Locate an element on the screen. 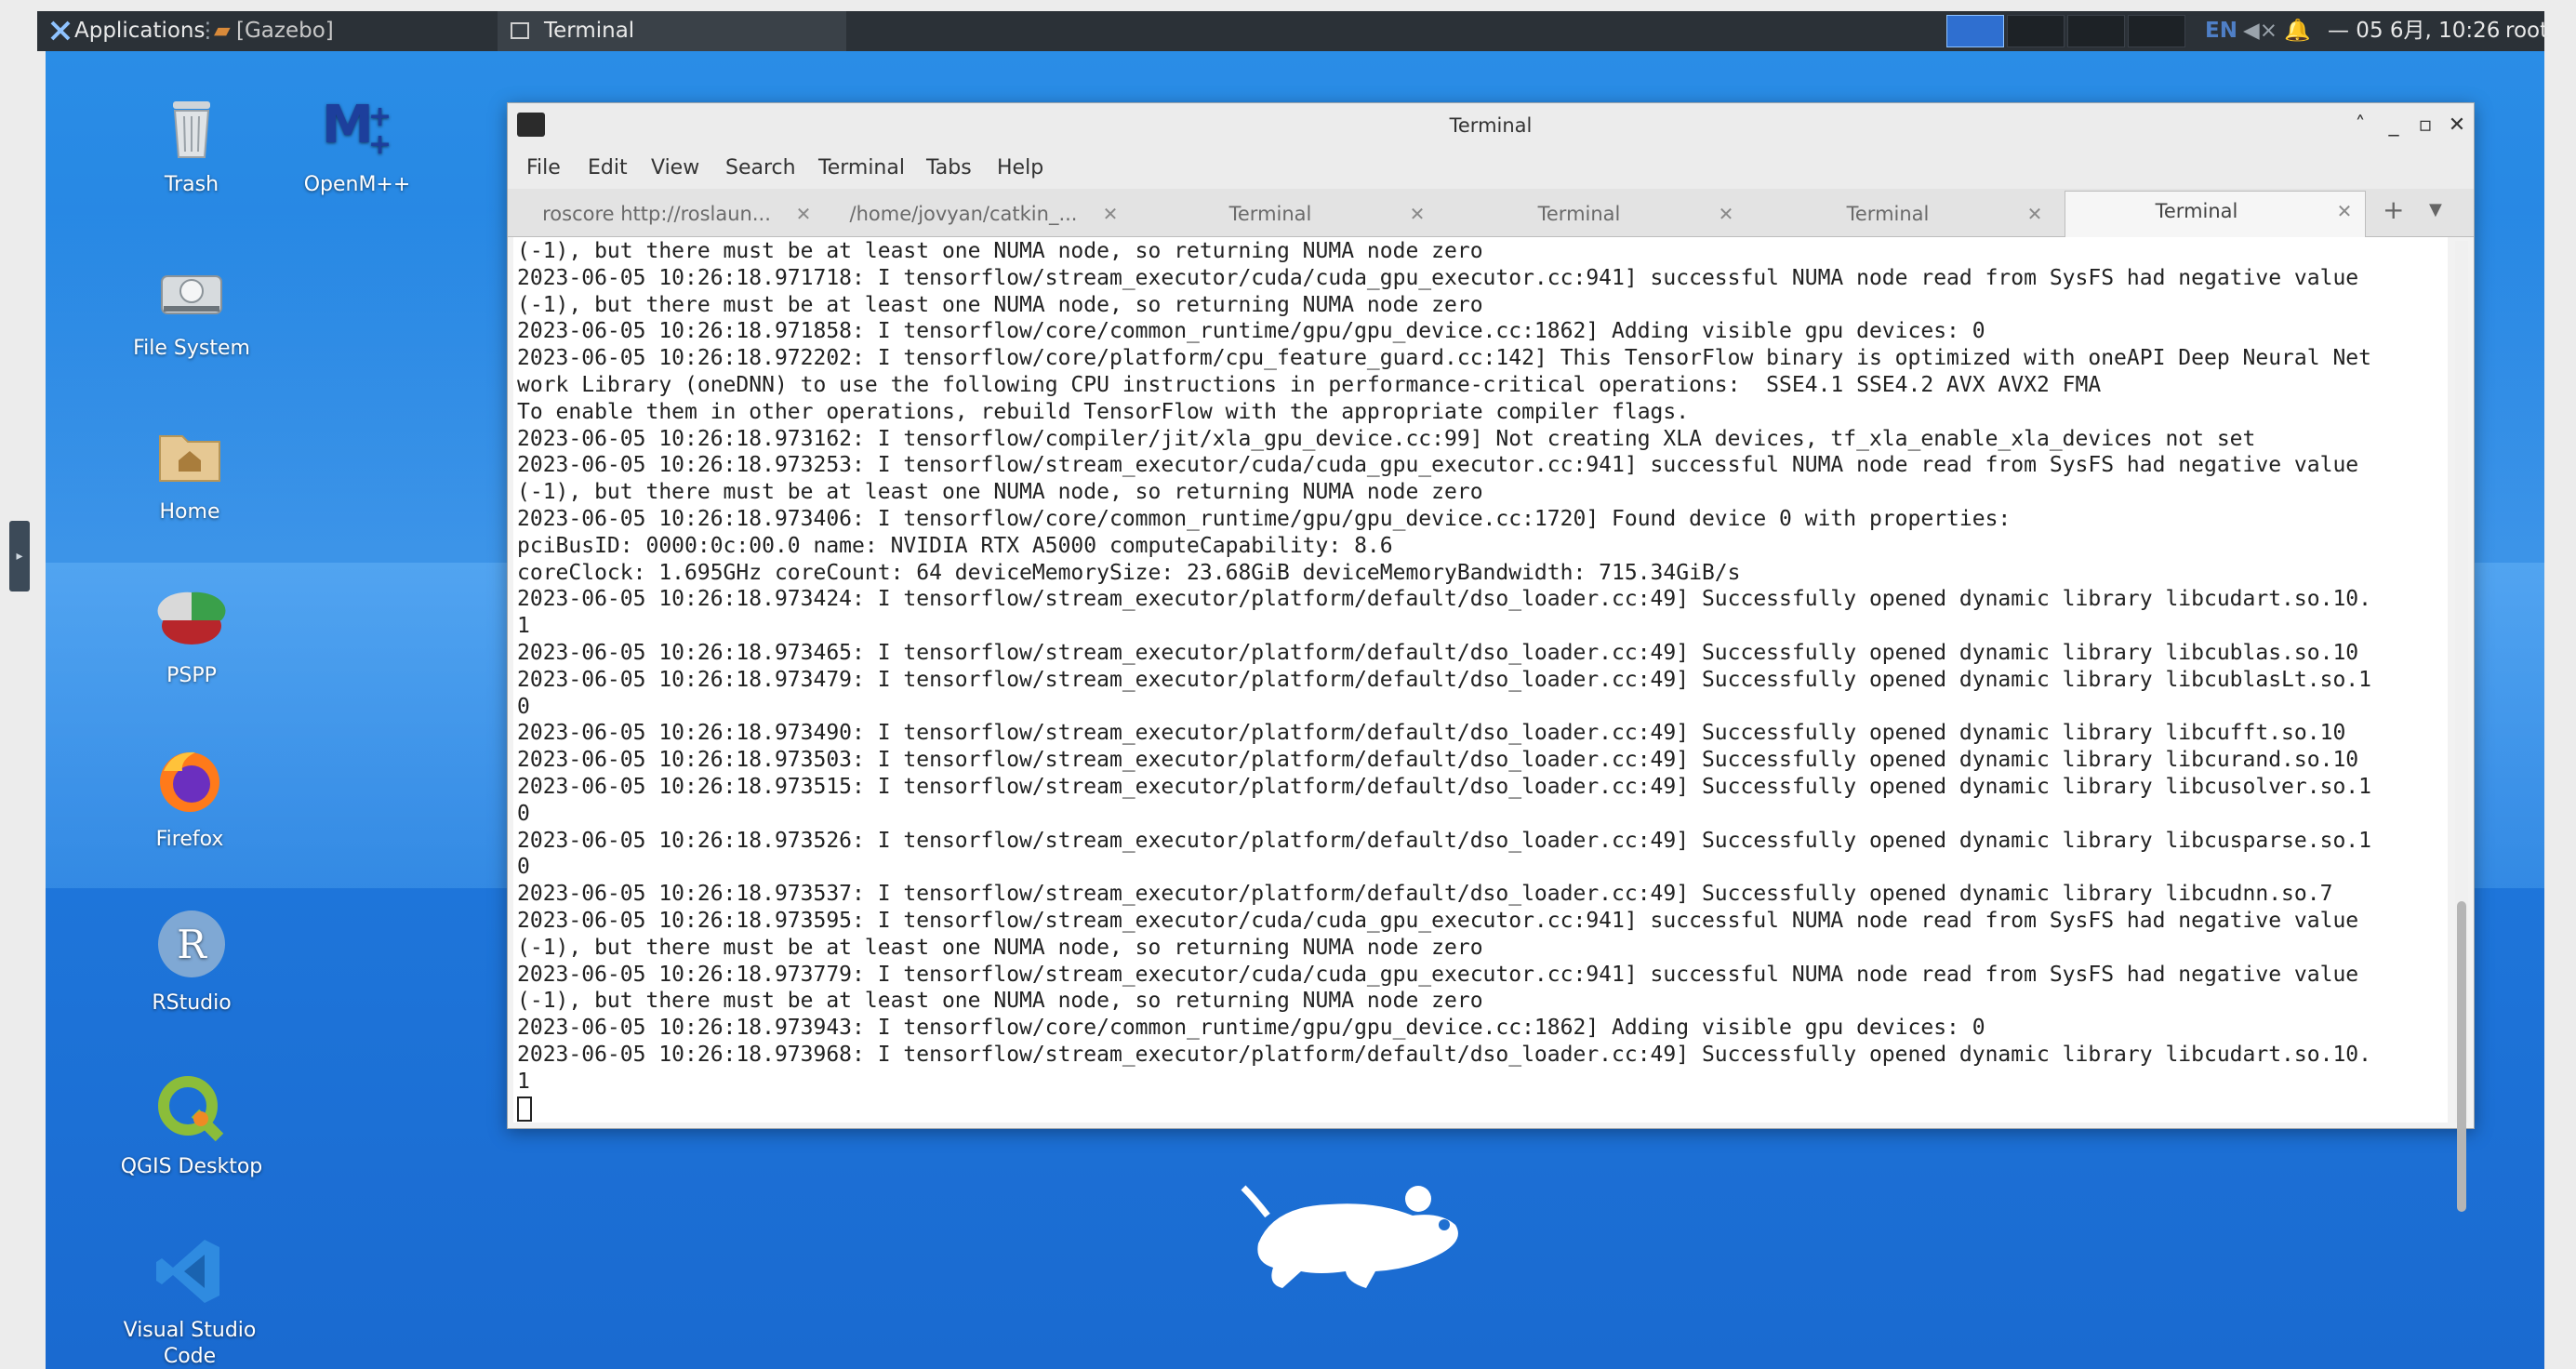 This screenshot has height=1369, width=2576. taskbar-item-gazebo: ▰ [Gazebo] is located at coordinates (372, 31).